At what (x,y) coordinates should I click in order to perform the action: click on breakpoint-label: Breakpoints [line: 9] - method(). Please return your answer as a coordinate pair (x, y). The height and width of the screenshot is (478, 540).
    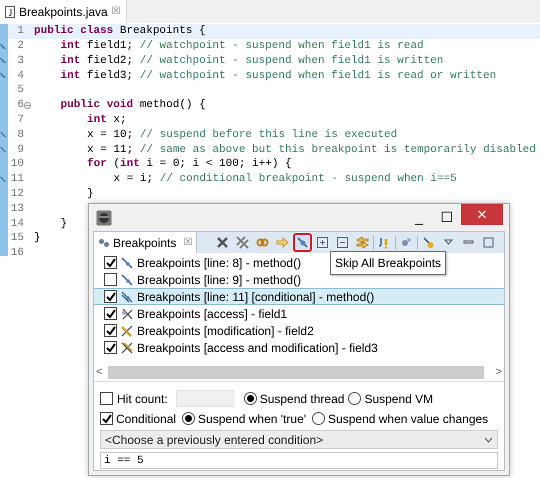
    Looking at the image, I should click on (219, 280).